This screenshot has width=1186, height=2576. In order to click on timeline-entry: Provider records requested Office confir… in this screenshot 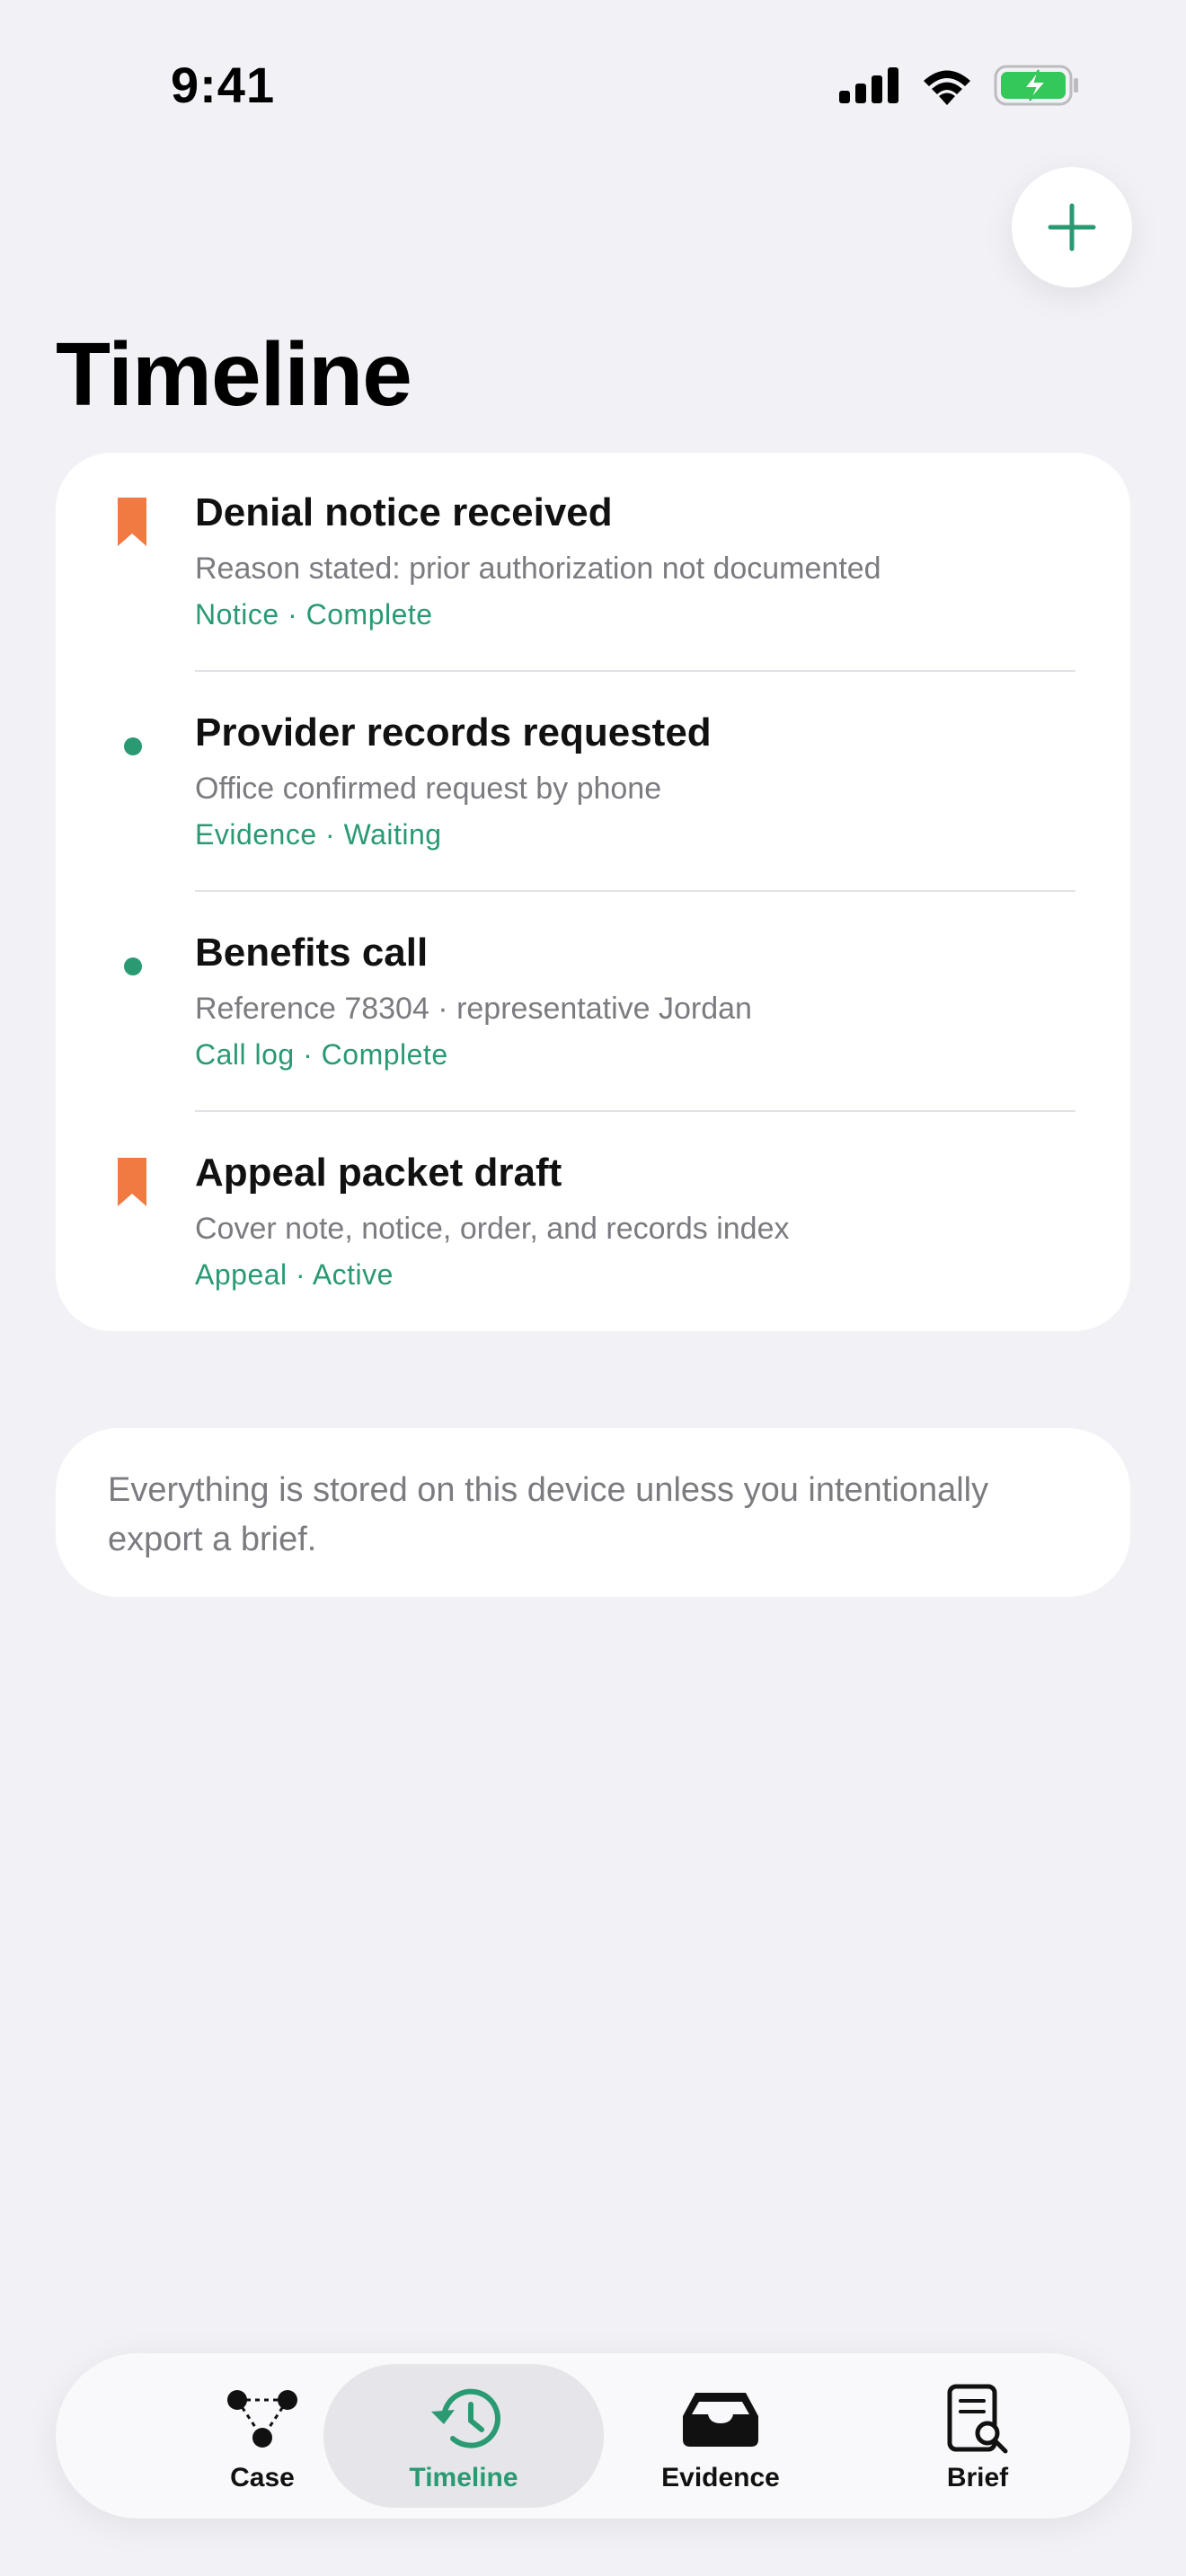, I will do `click(593, 783)`.